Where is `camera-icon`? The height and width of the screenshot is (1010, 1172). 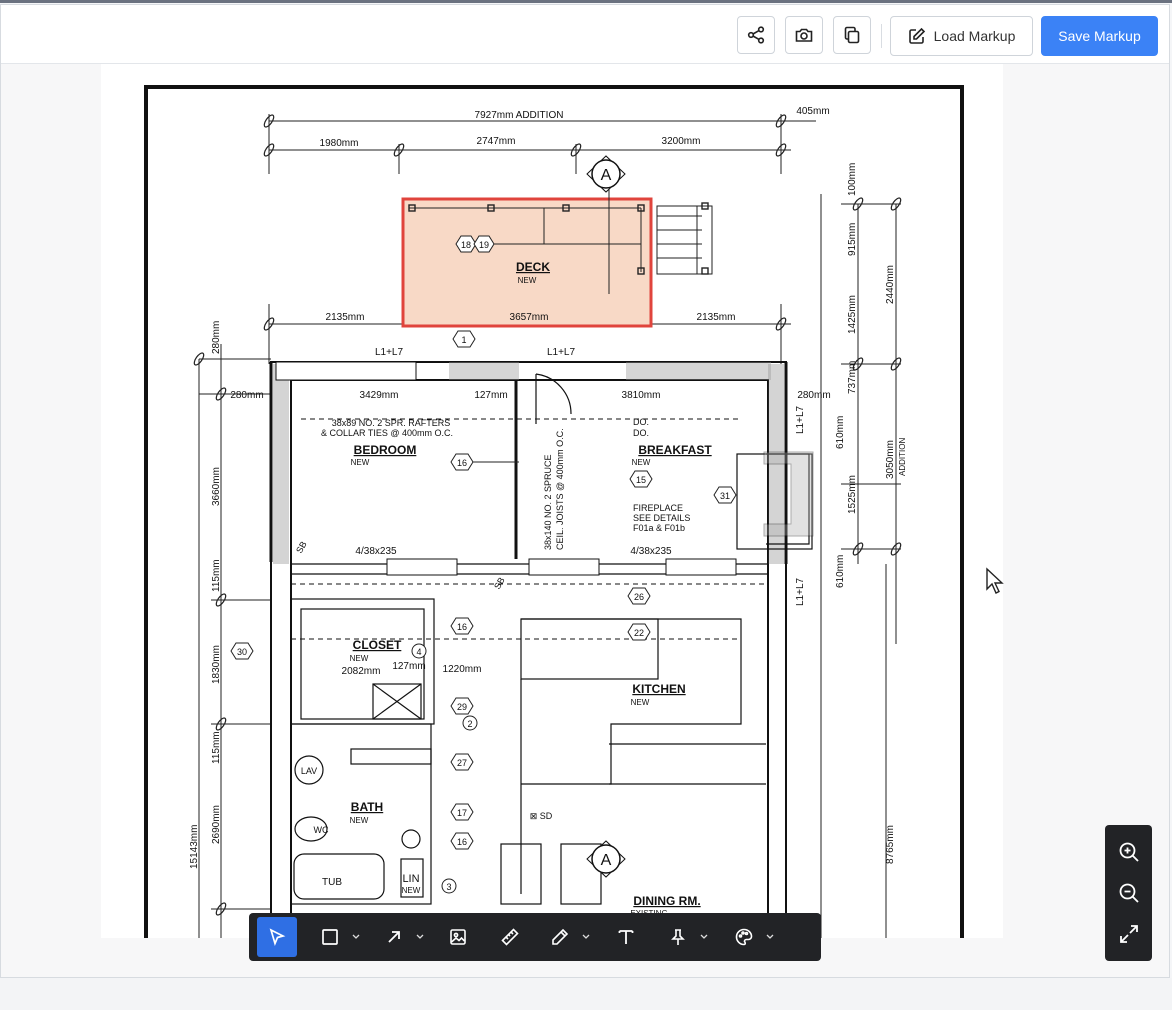 camera-icon is located at coordinates (804, 35).